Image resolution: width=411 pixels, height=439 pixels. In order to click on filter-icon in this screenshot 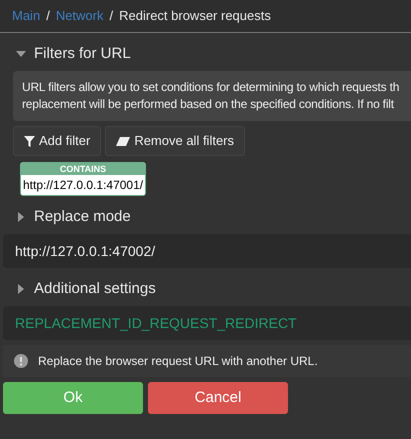, I will do `click(29, 141)`.